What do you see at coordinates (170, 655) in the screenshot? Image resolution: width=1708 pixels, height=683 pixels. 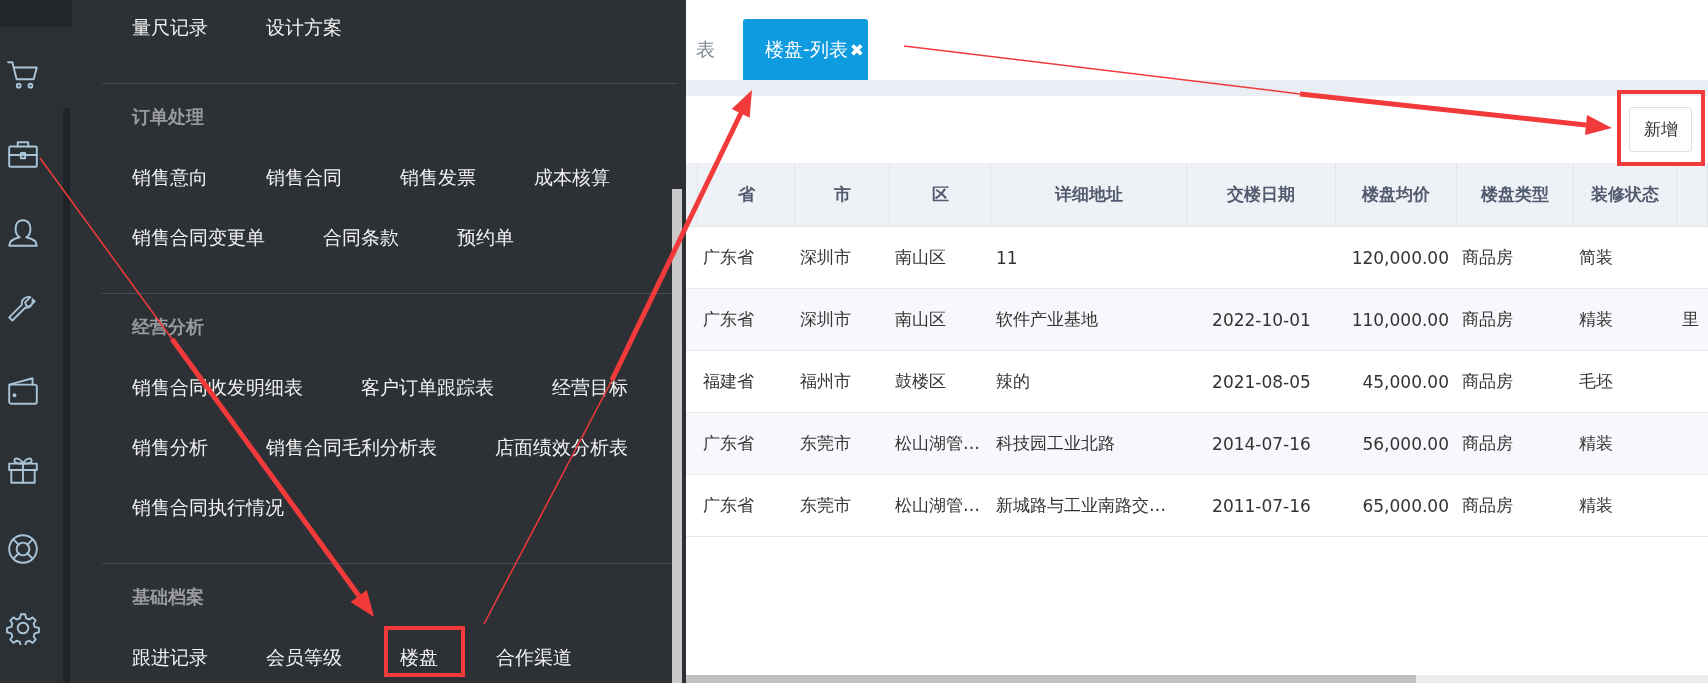 I see `menu-item: 跟进记录` at bounding box center [170, 655].